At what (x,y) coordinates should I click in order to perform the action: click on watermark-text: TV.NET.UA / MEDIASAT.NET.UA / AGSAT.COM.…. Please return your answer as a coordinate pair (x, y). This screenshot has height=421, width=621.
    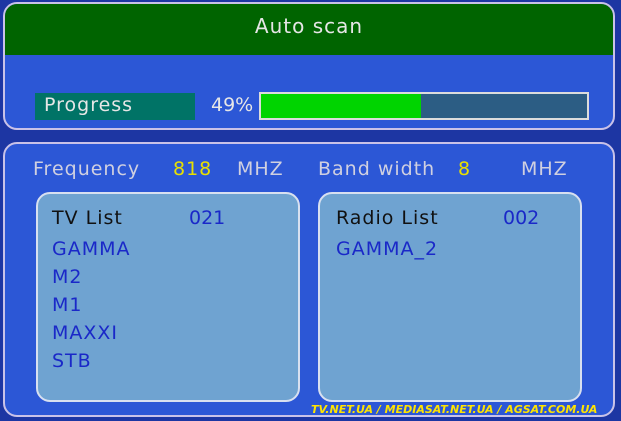
    Looking at the image, I should click on (454, 409).